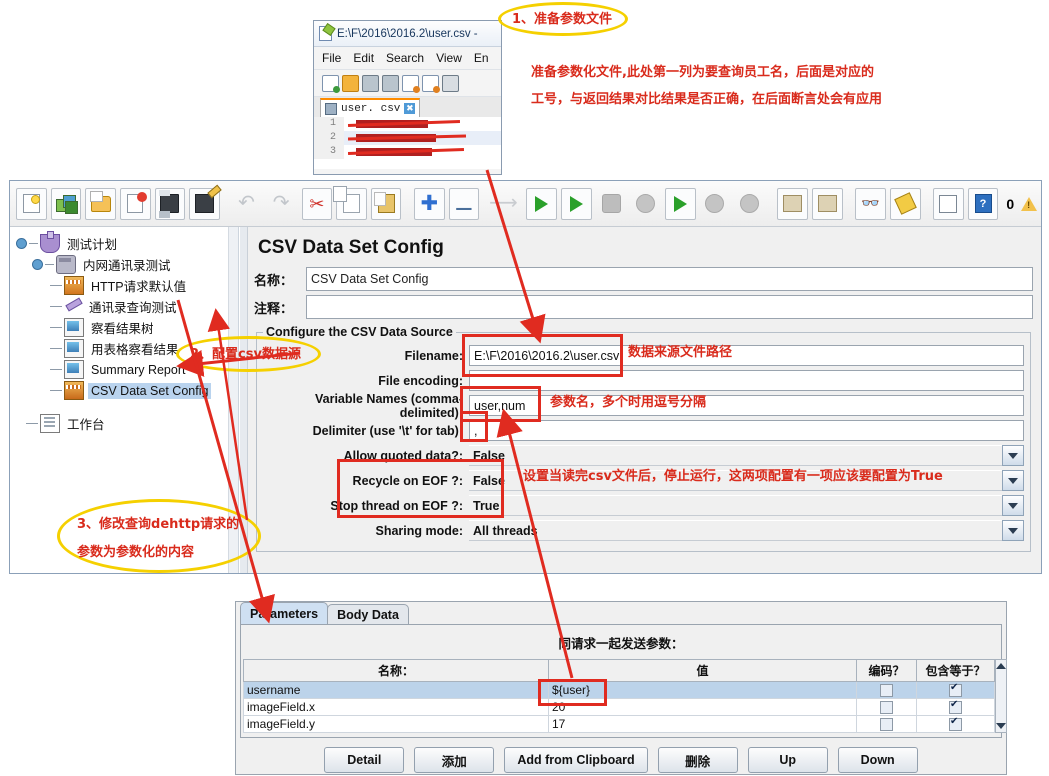 The image size is (1049, 776). Describe the element at coordinates (736, 505) in the screenshot. I see `stop-thread-on-eof-combo: True` at that location.